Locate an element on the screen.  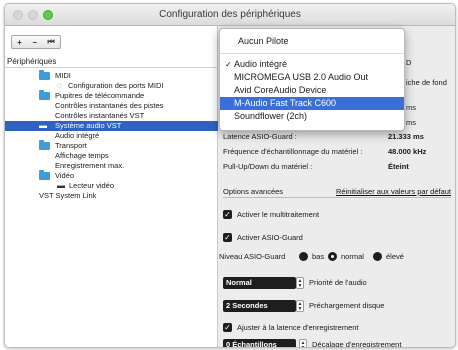
asio-guard-level-label: Niveau ASIO-Guard is located at coordinates (252, 256).